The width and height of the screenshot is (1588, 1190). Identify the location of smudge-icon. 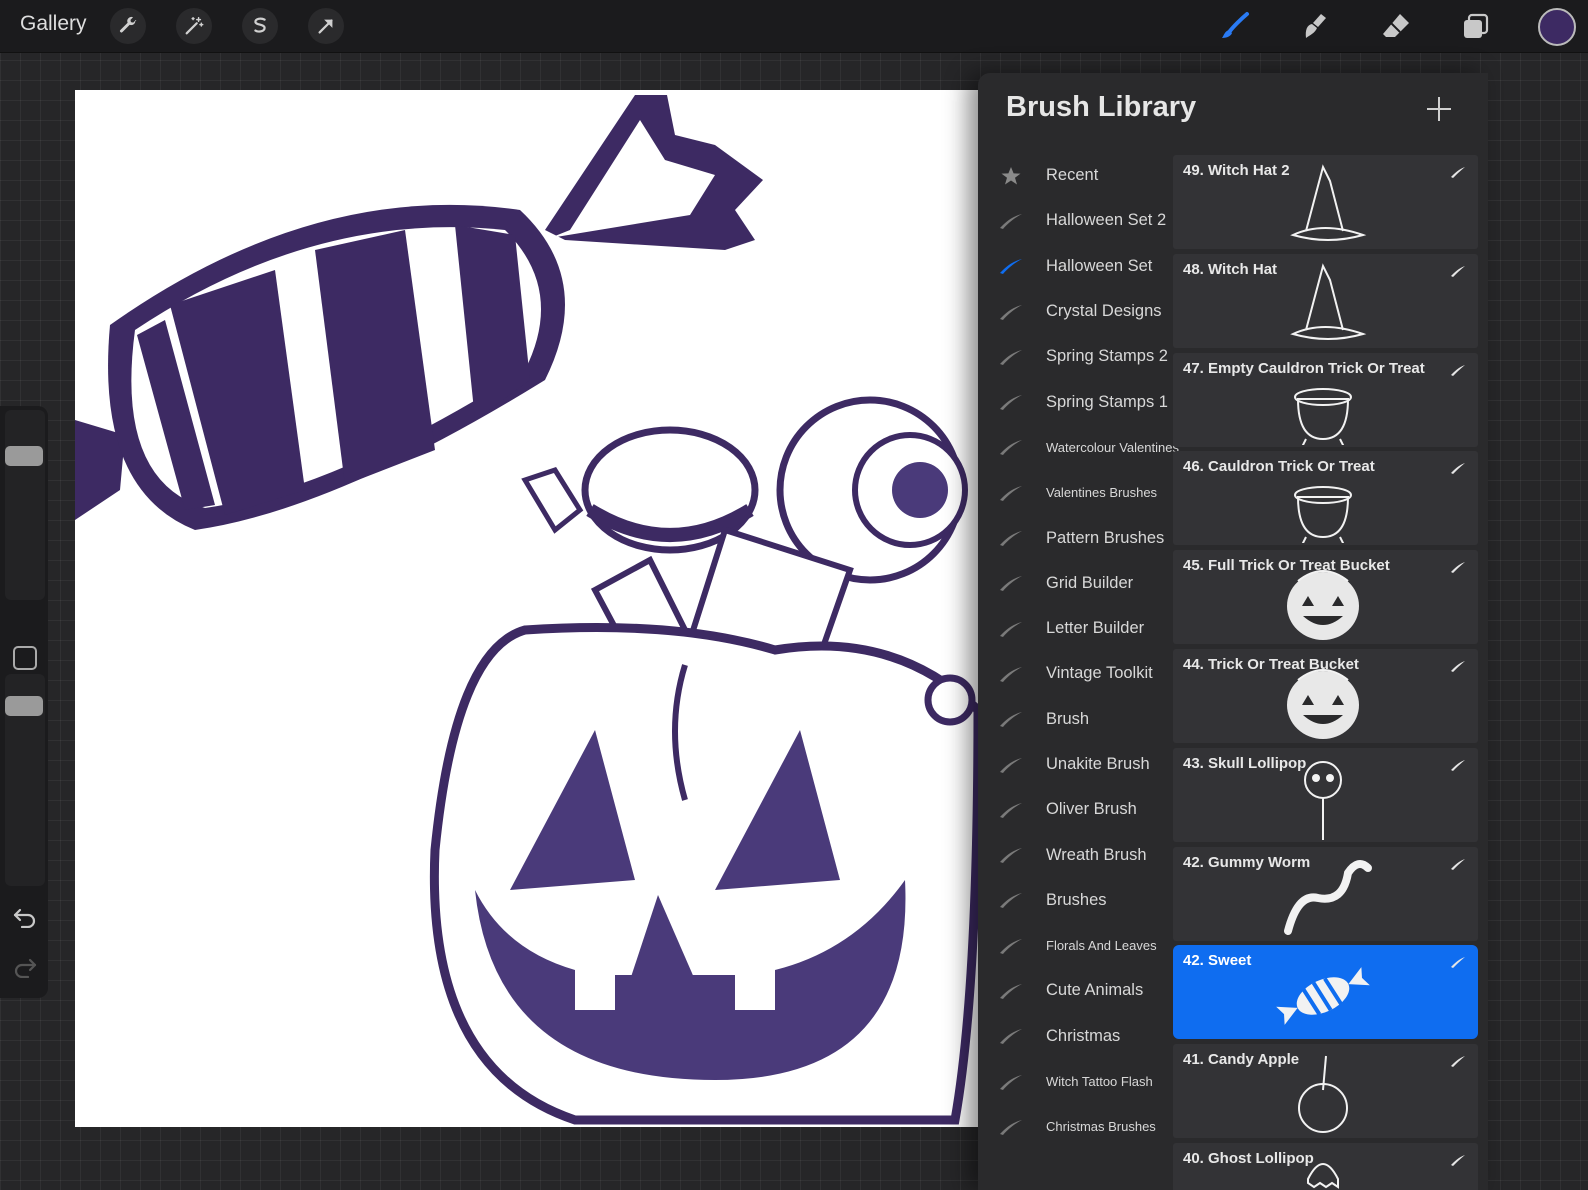
(1316, 26).